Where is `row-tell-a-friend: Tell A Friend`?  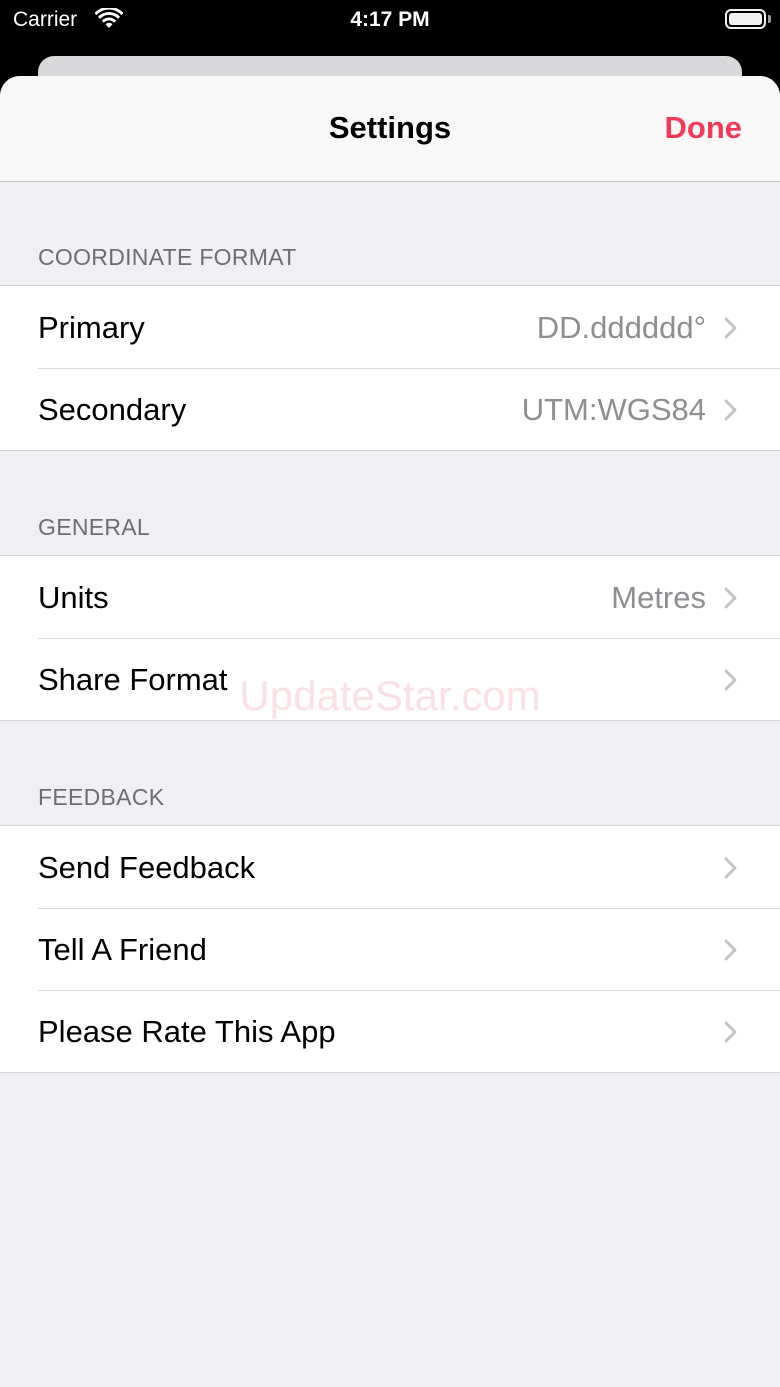
row-tell-a-friend: Tell A Friend is located at coordinates (390, 949).